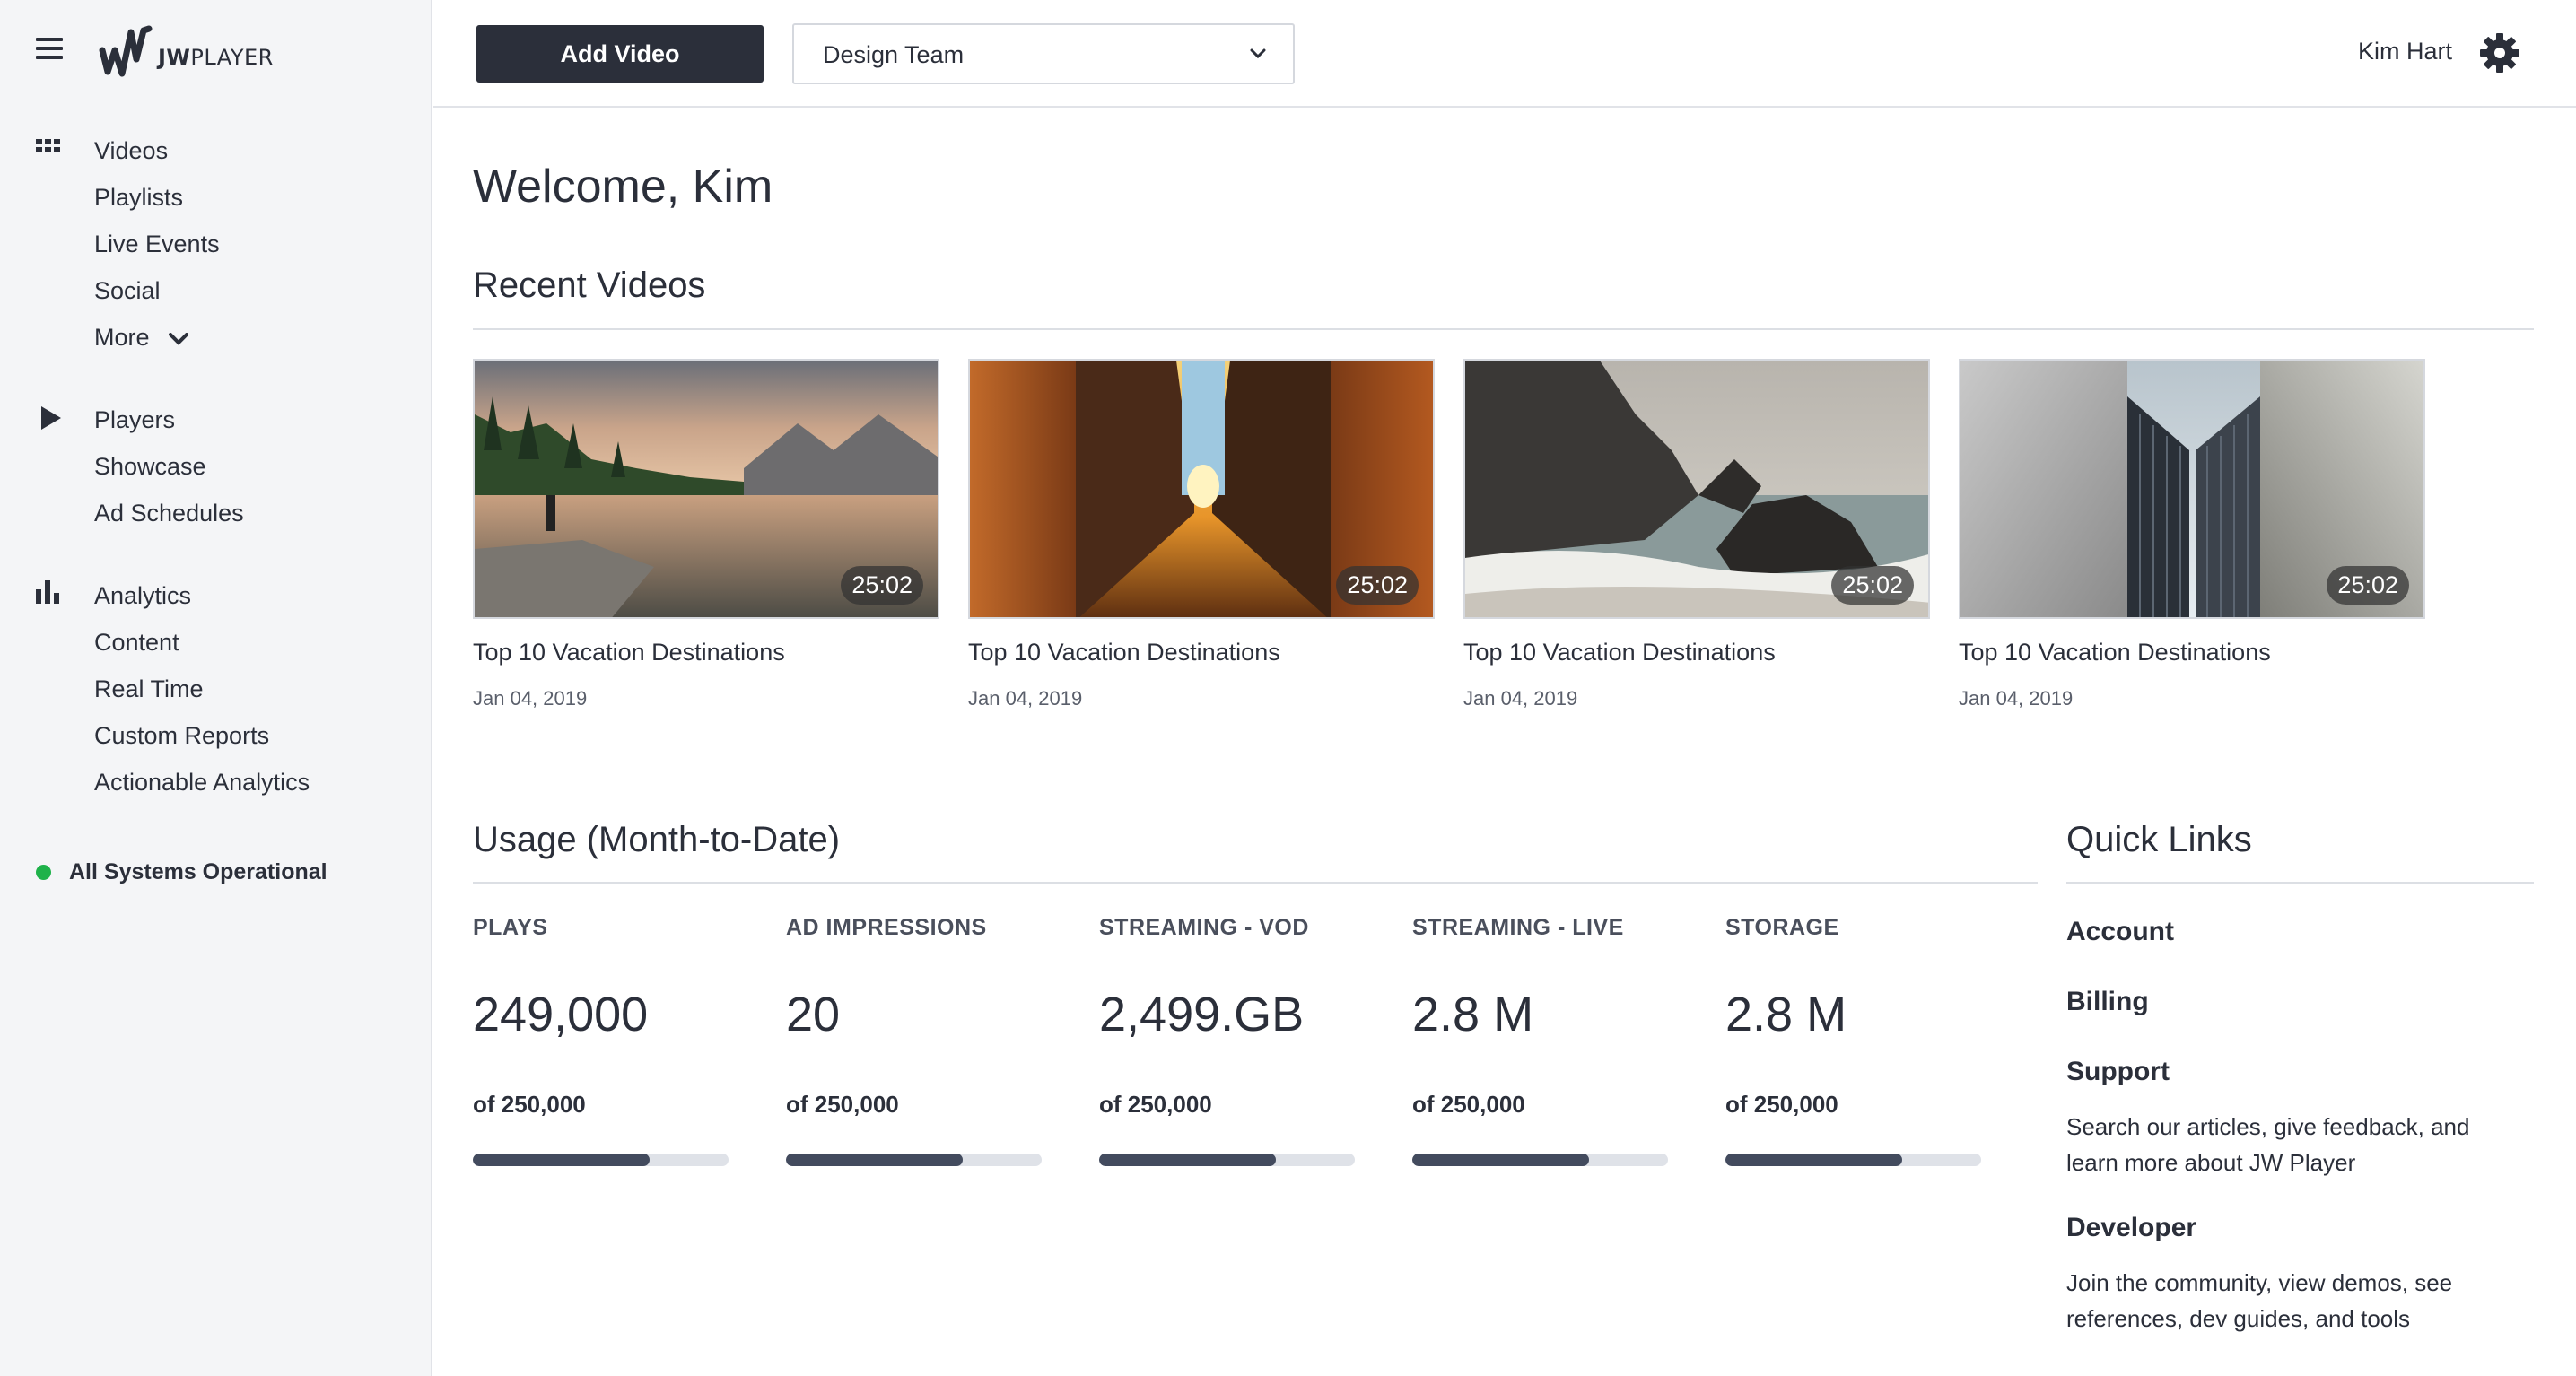  What do you see at coordinates (157, 244) in the screenshot?
I see `sidebar-item-live-events: Live Events` at bounding box center [157, 244].